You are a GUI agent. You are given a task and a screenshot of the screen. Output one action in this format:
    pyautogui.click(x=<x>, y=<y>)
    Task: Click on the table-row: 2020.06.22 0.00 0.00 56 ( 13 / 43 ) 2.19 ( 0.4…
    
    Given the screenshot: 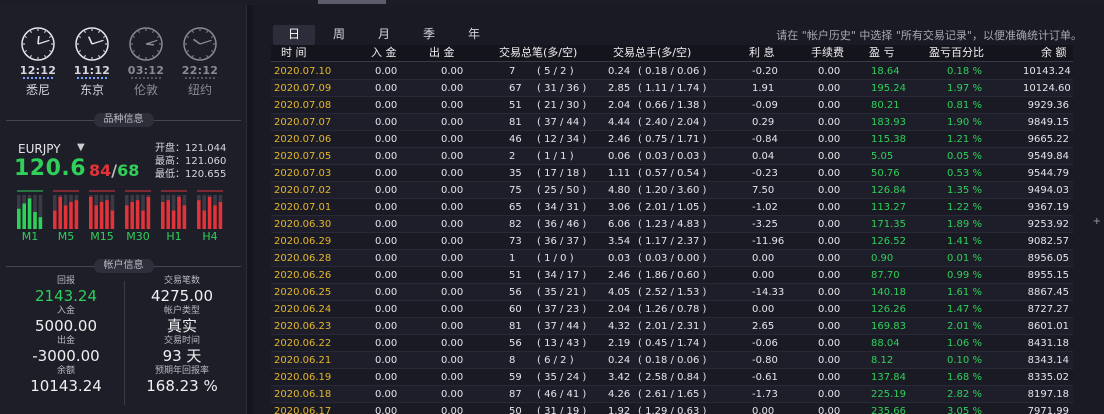 What is the action you would take?
    pyautogui.click(x=672, y=343)
    